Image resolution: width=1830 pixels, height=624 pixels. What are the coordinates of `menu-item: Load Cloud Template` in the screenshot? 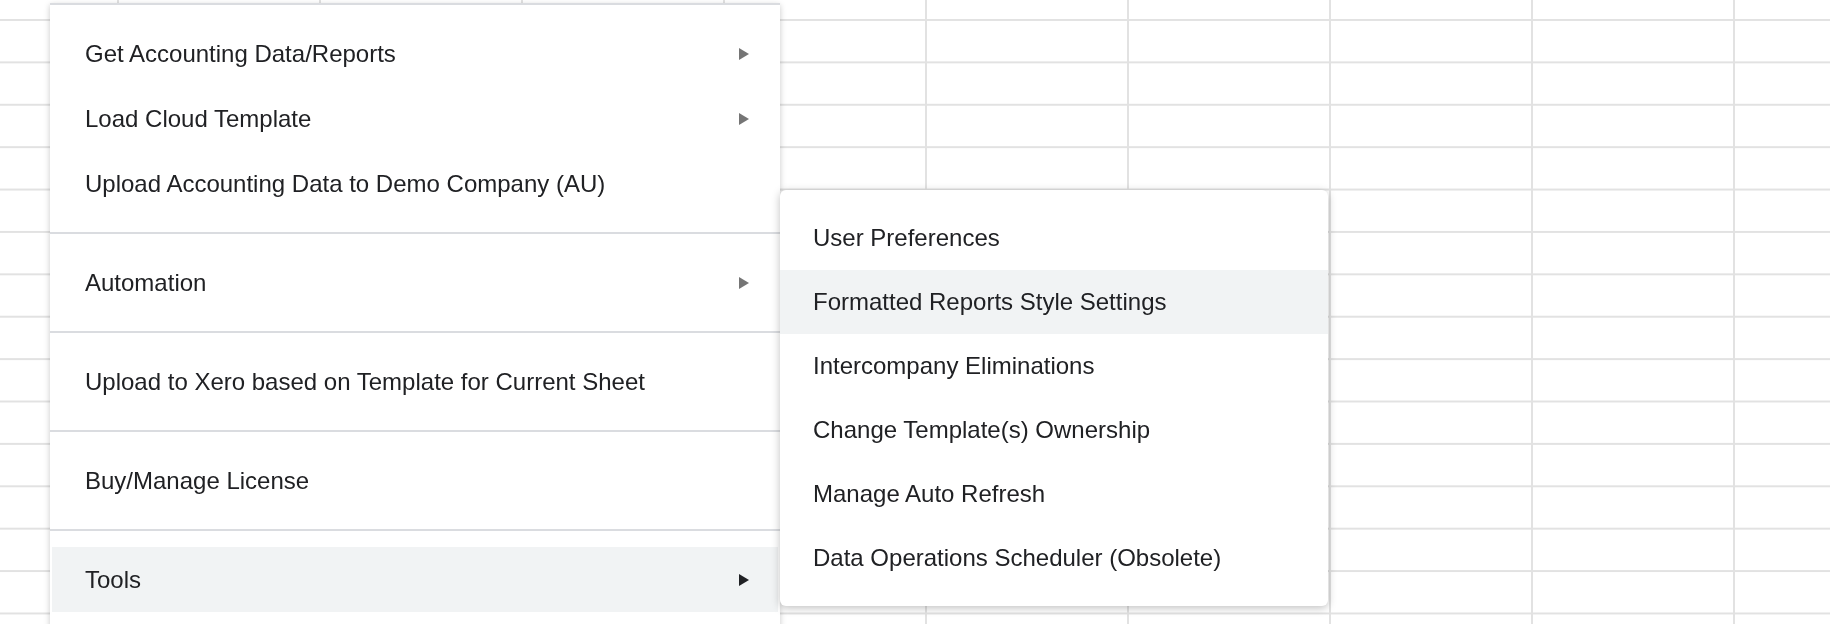 It's located at (415, 118).